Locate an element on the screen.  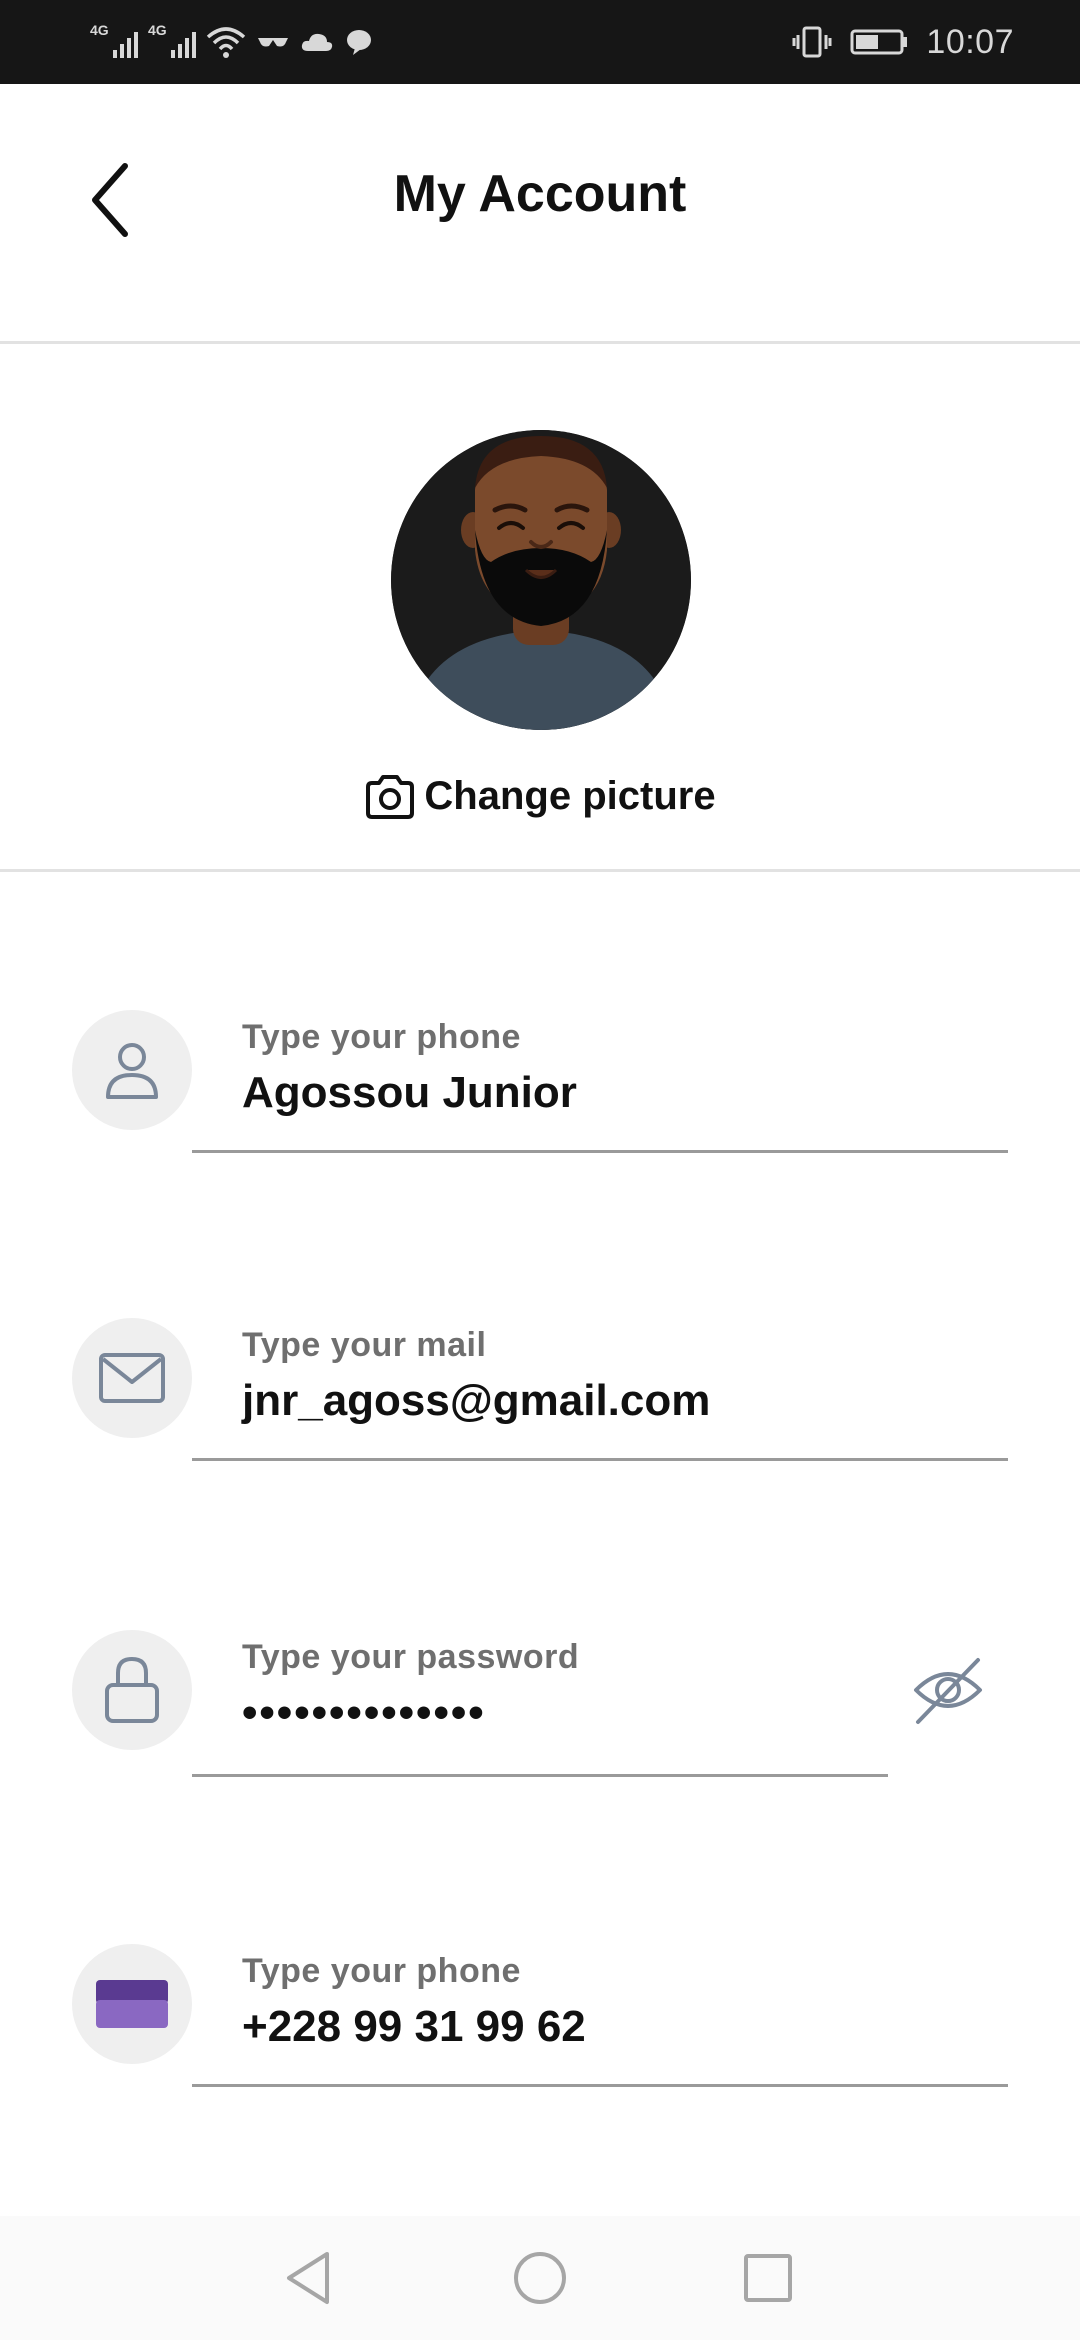
phone-field: Type your phone +228 99 31 99 62 is located at coordinates (540, 2034).